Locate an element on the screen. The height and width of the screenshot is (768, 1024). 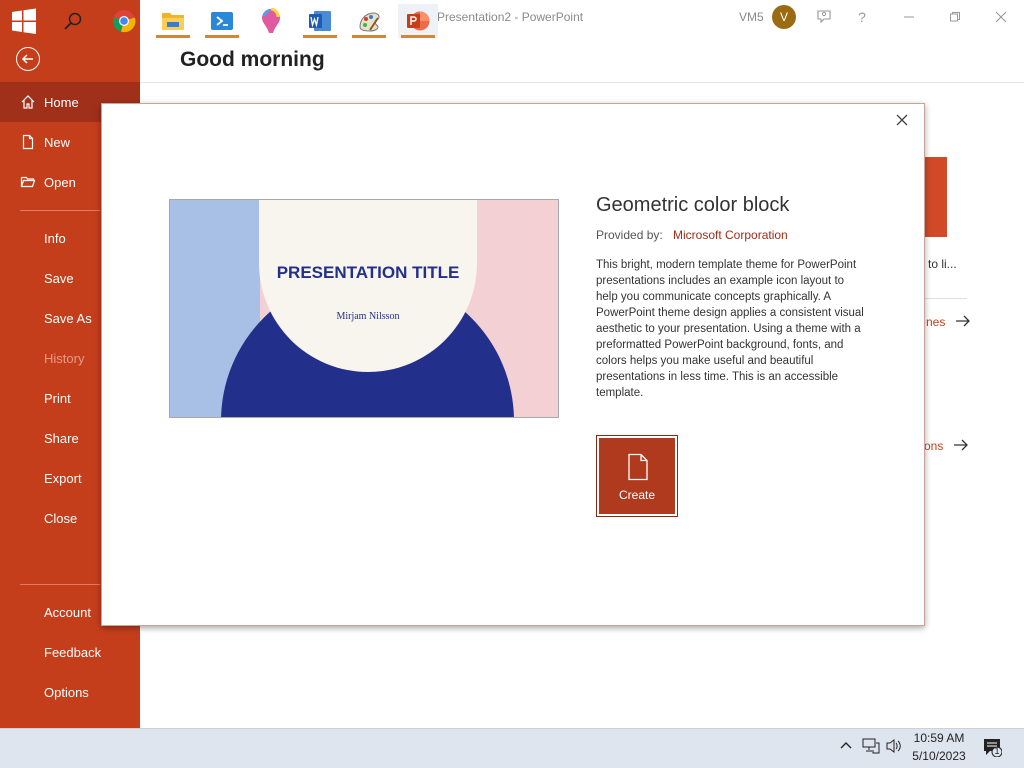
clock-time: 10:59 AM is located at coordinates (939, 738).